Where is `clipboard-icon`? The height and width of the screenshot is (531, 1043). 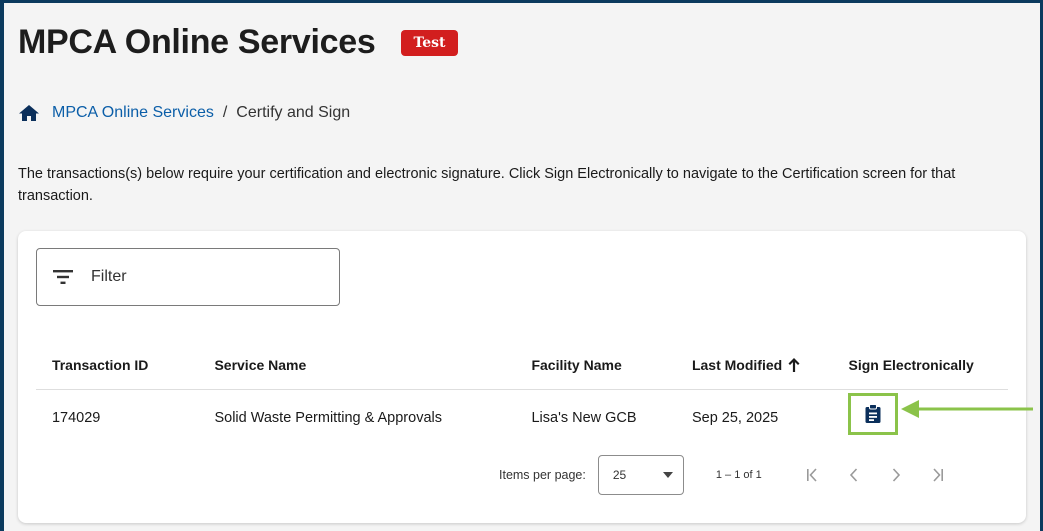 clipboard-icon is located at coordinates (873, 413).